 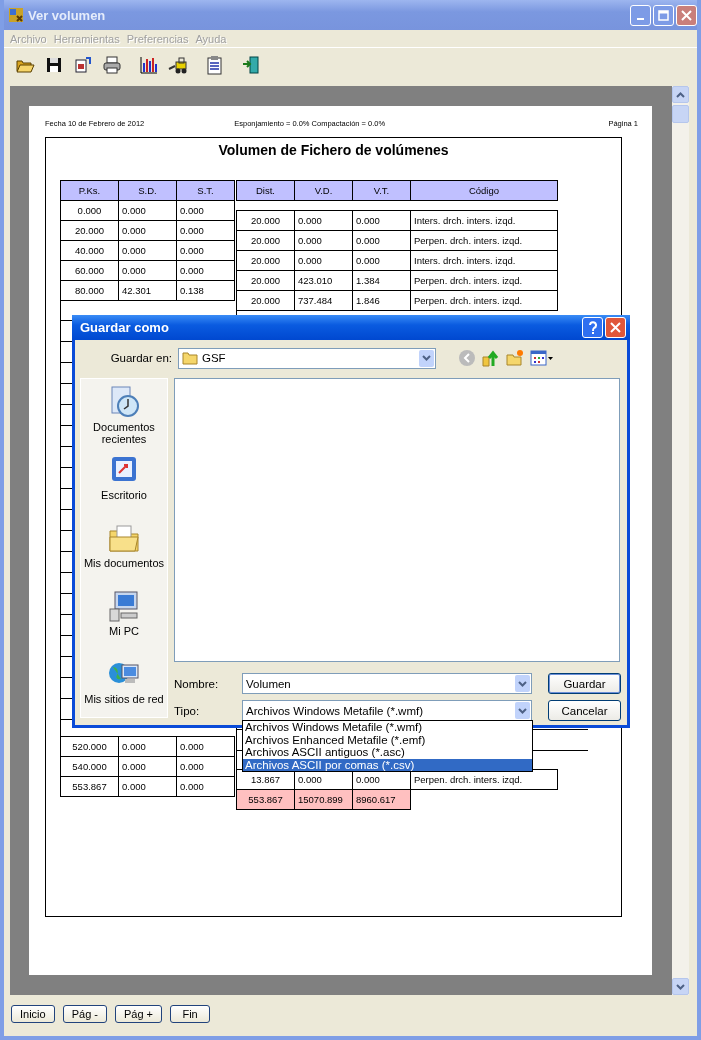 I want to click on file-type-dropdown: Archivos Windows Metafile (*.wmf), so click(x=387, y=710).